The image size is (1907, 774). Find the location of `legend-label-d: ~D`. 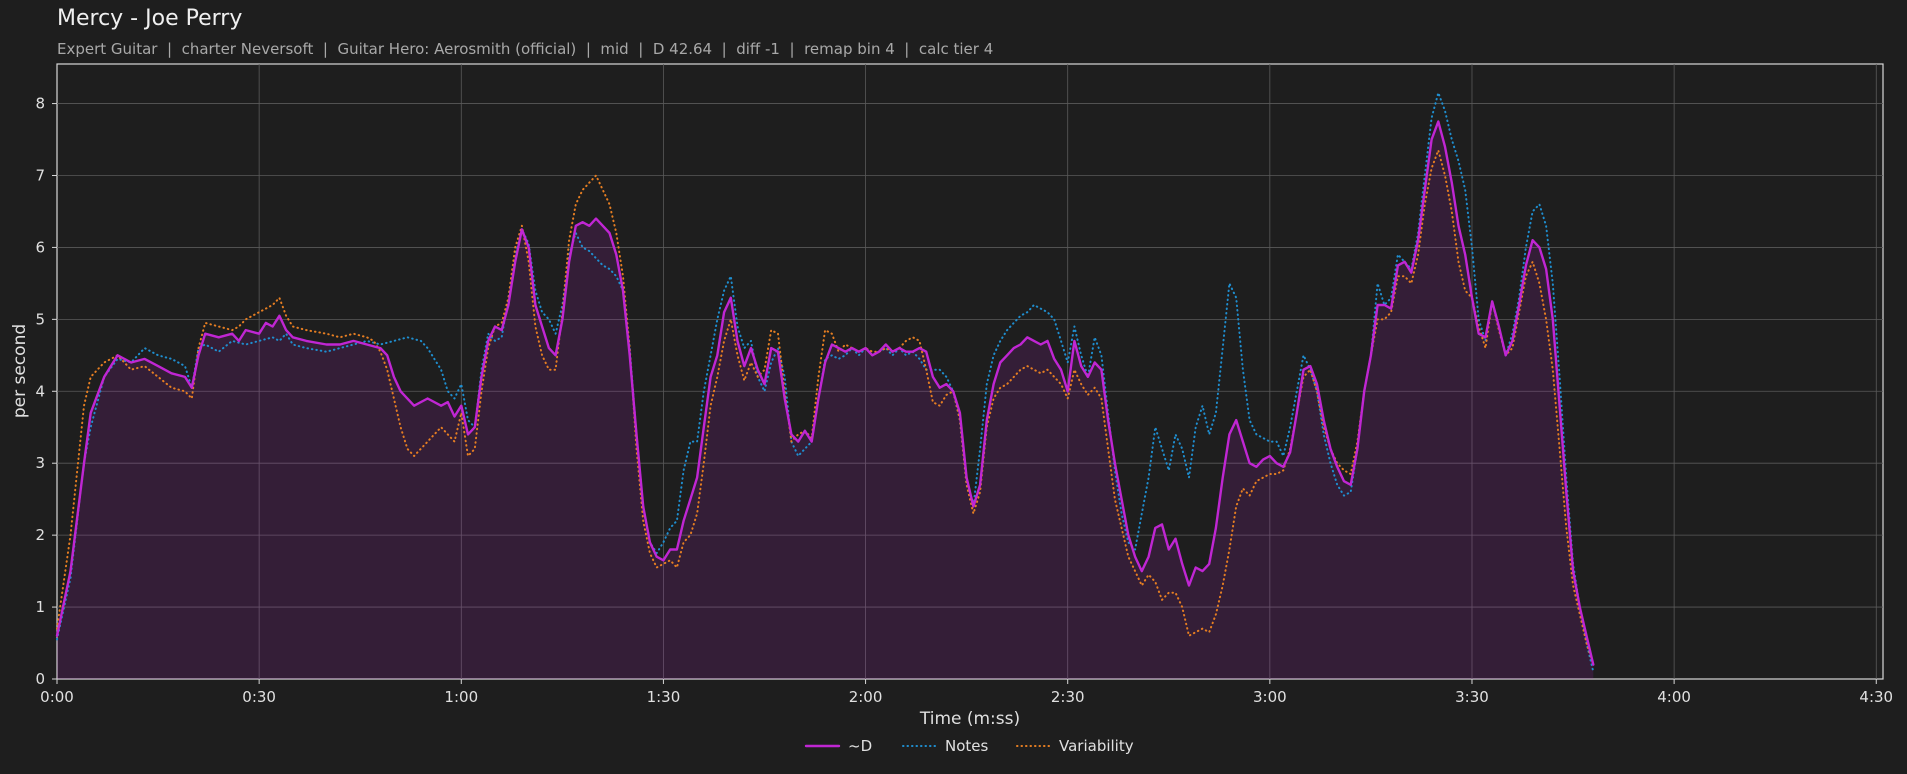

legend-label-d: ~D is located at coordinates (860, 746).